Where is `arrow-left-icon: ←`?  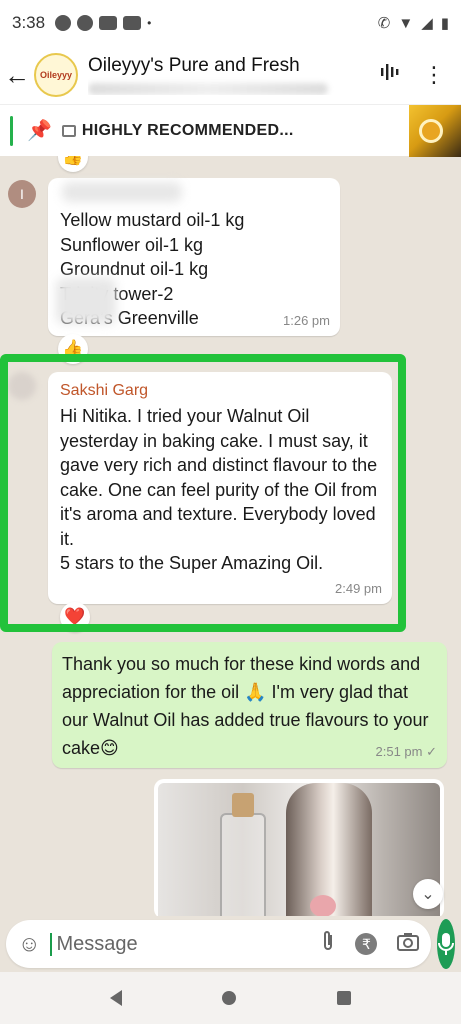 arrow-left-icon: ← is located at coordinates (17, 75).